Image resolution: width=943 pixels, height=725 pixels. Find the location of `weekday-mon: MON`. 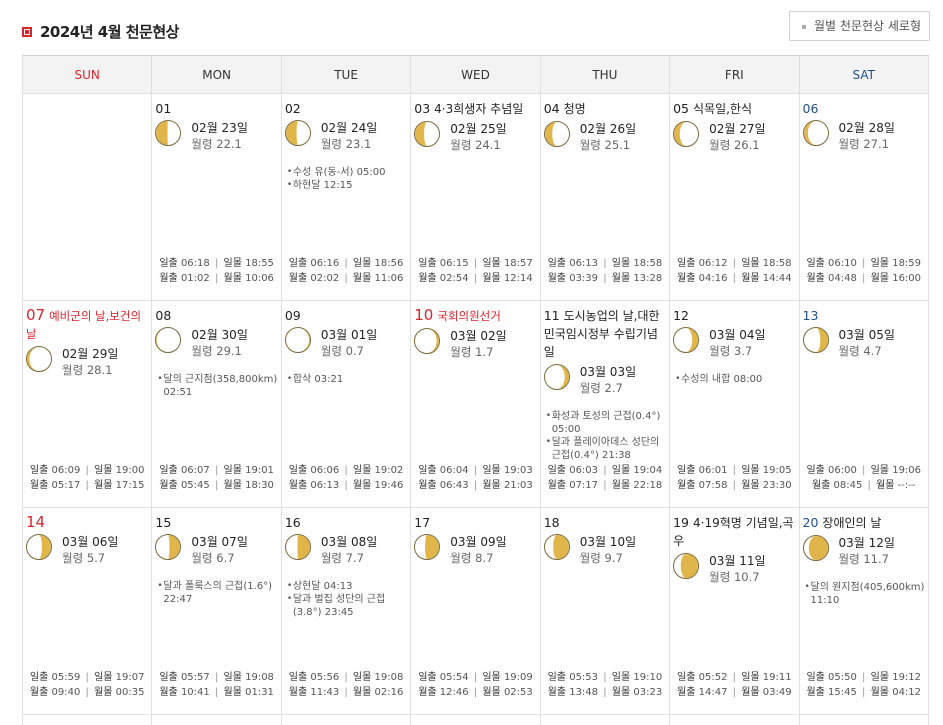

weekday-mon: MON is located at coordinates (217, 75).